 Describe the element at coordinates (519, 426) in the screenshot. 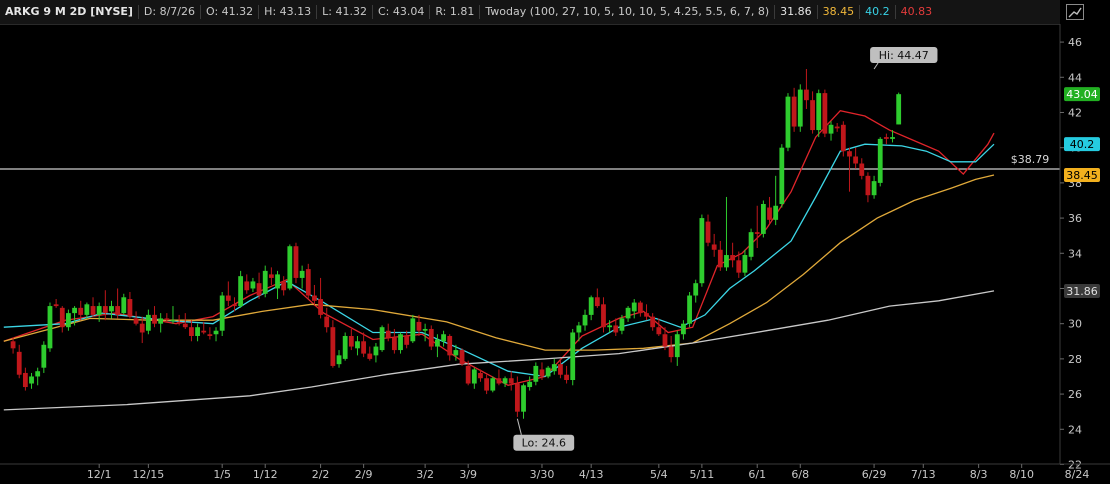

I see `lo-label-pointer` at that location.